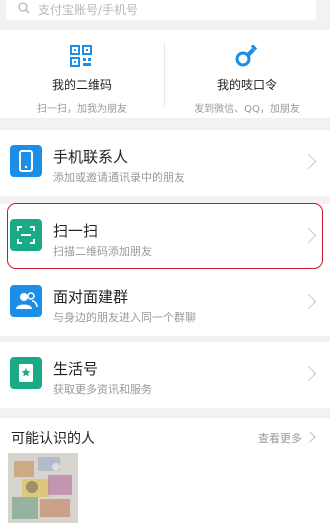 The image size is (330, 523). I want to click on row-face-to-face-group: 面对面建群 与身边的朋友进入同一个群聊, so click(165, 303).